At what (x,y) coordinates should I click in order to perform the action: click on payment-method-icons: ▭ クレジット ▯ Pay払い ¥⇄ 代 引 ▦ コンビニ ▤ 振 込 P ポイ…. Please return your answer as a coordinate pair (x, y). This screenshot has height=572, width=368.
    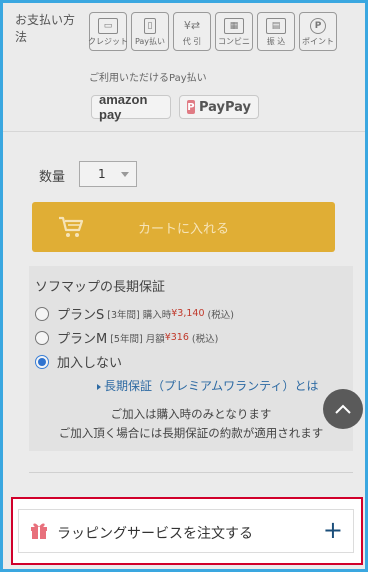
    Looking at the image, I should click on (212, 31).